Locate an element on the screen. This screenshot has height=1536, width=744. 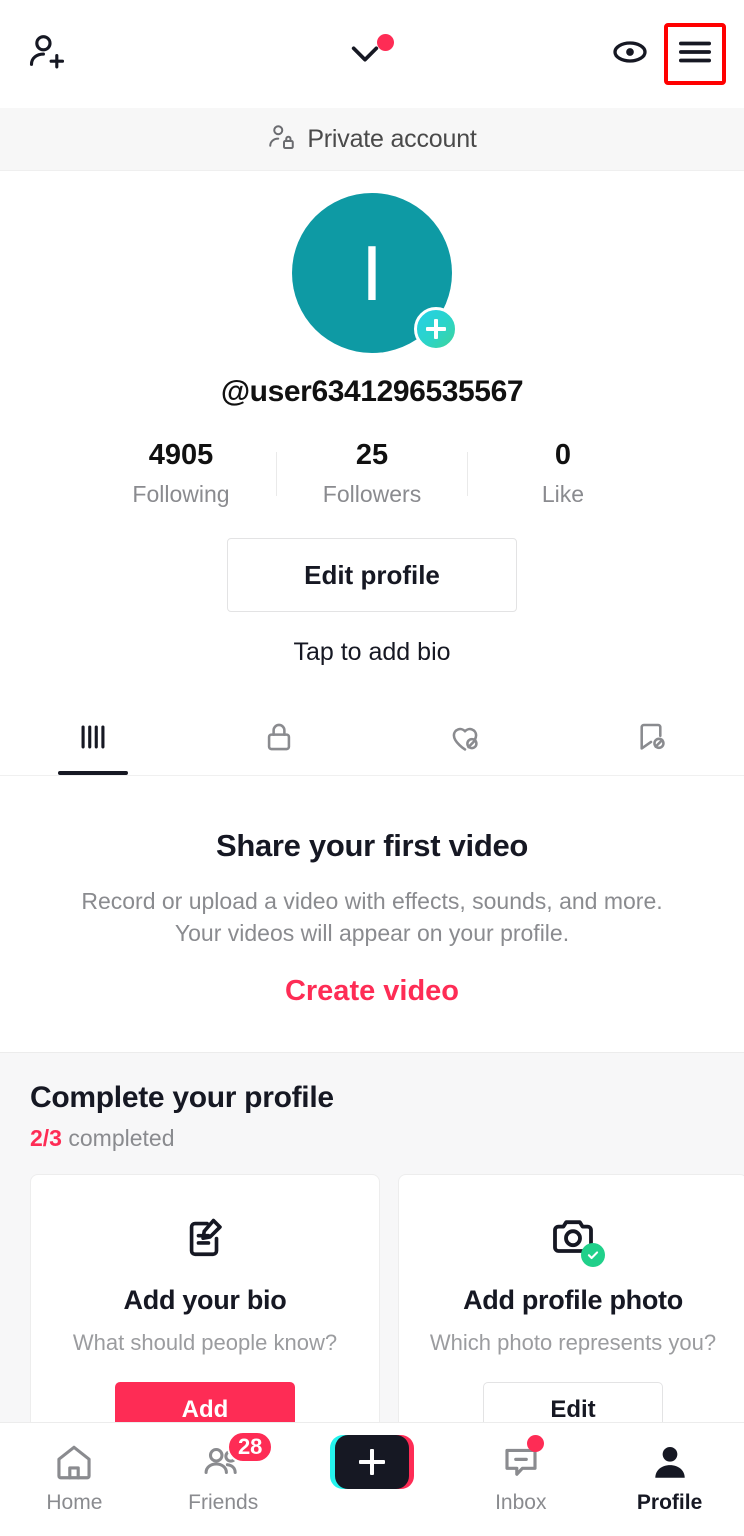
nav-item-create is located at coordinates (372, 1463).